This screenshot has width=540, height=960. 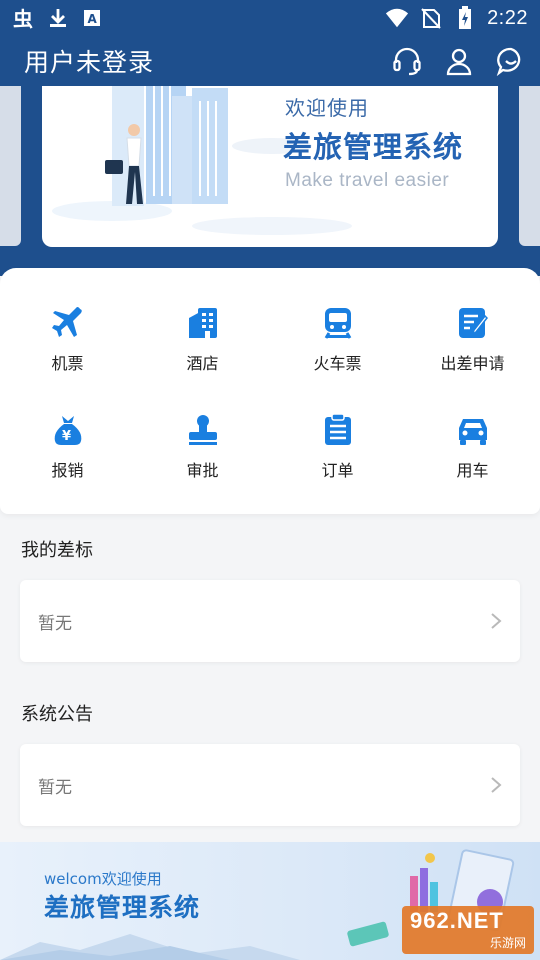 I want to click on train-icon, so click(x=338, y=323).